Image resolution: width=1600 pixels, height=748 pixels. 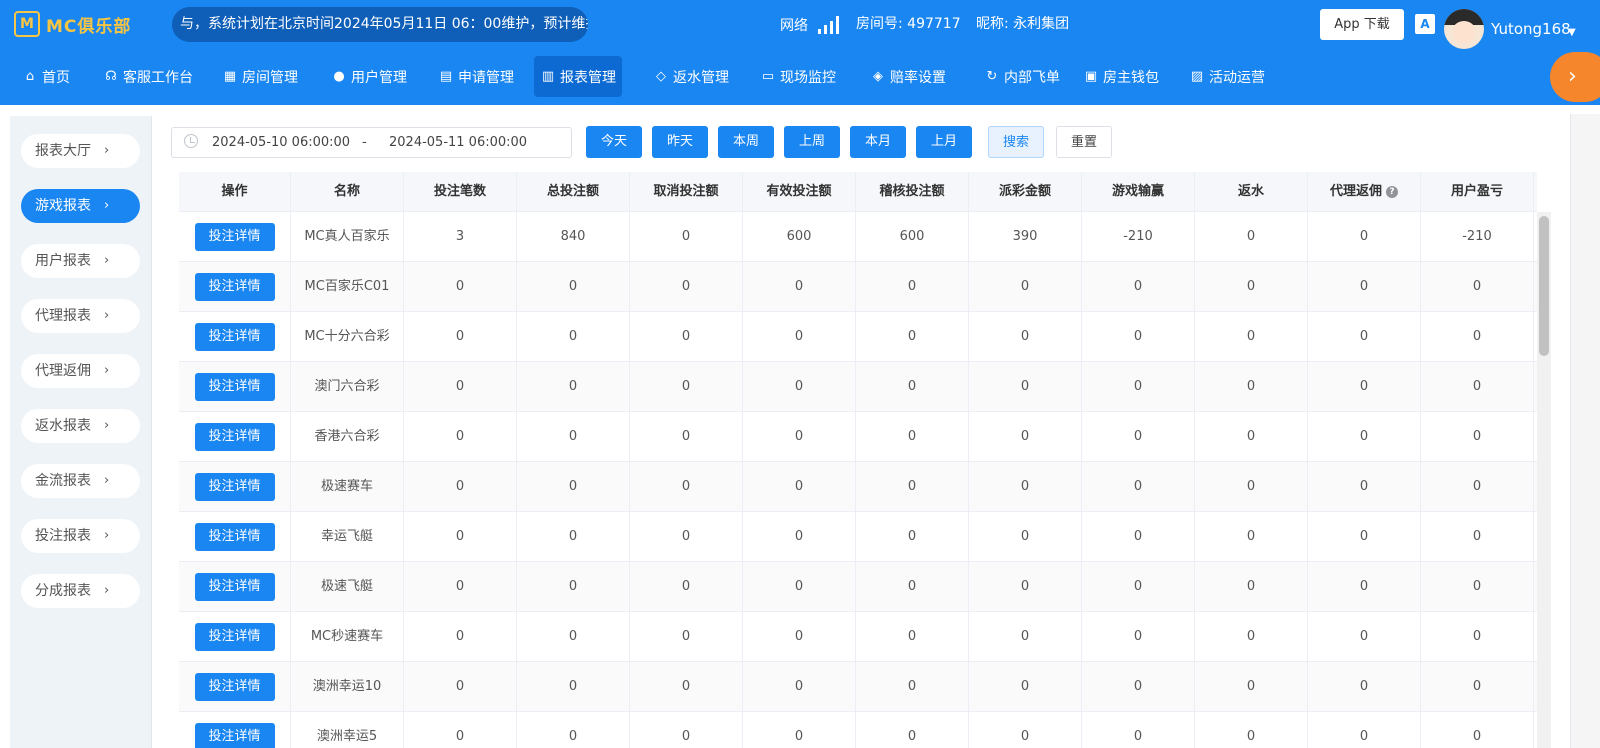 I want to click on nav-item-8: ◈ 赔率设置, so click(x=908, y=76).